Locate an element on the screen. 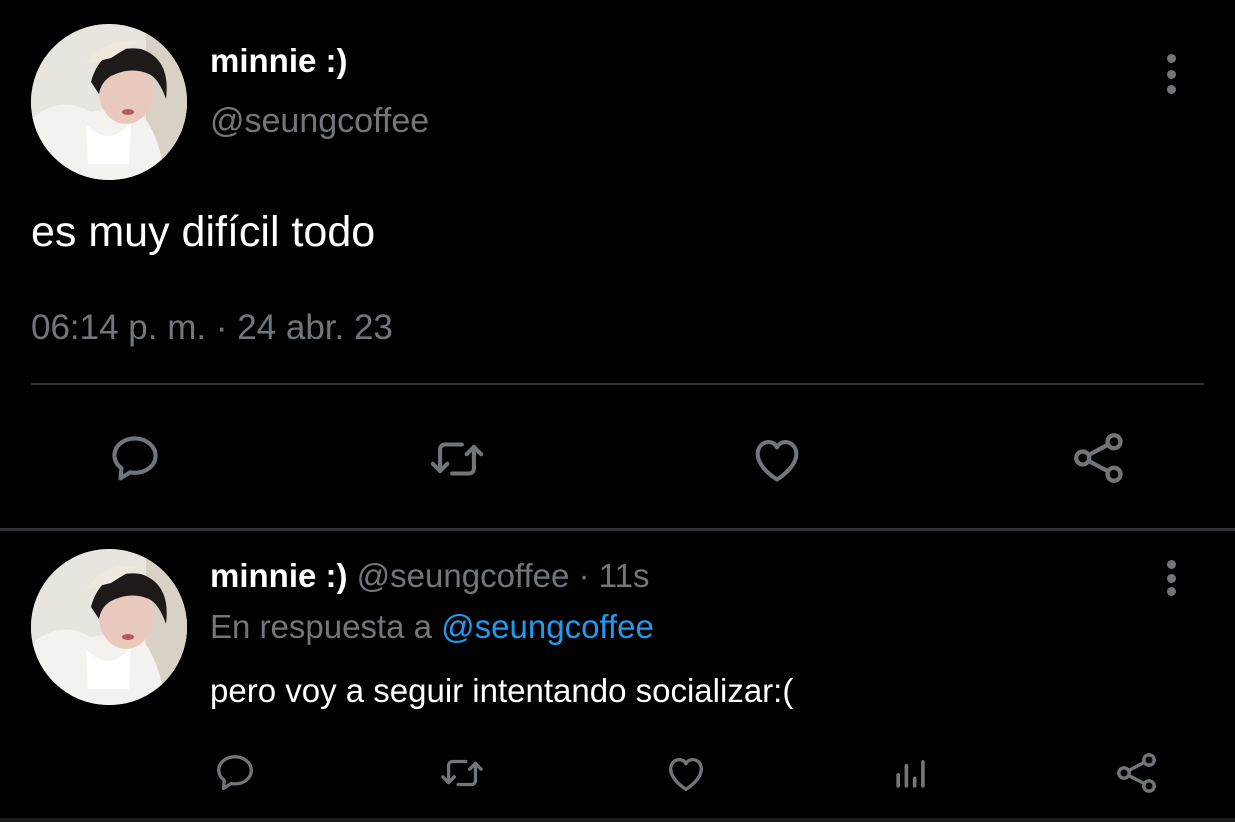  tweet-text: es muy difícil todo is located at coordinates (203, 232).